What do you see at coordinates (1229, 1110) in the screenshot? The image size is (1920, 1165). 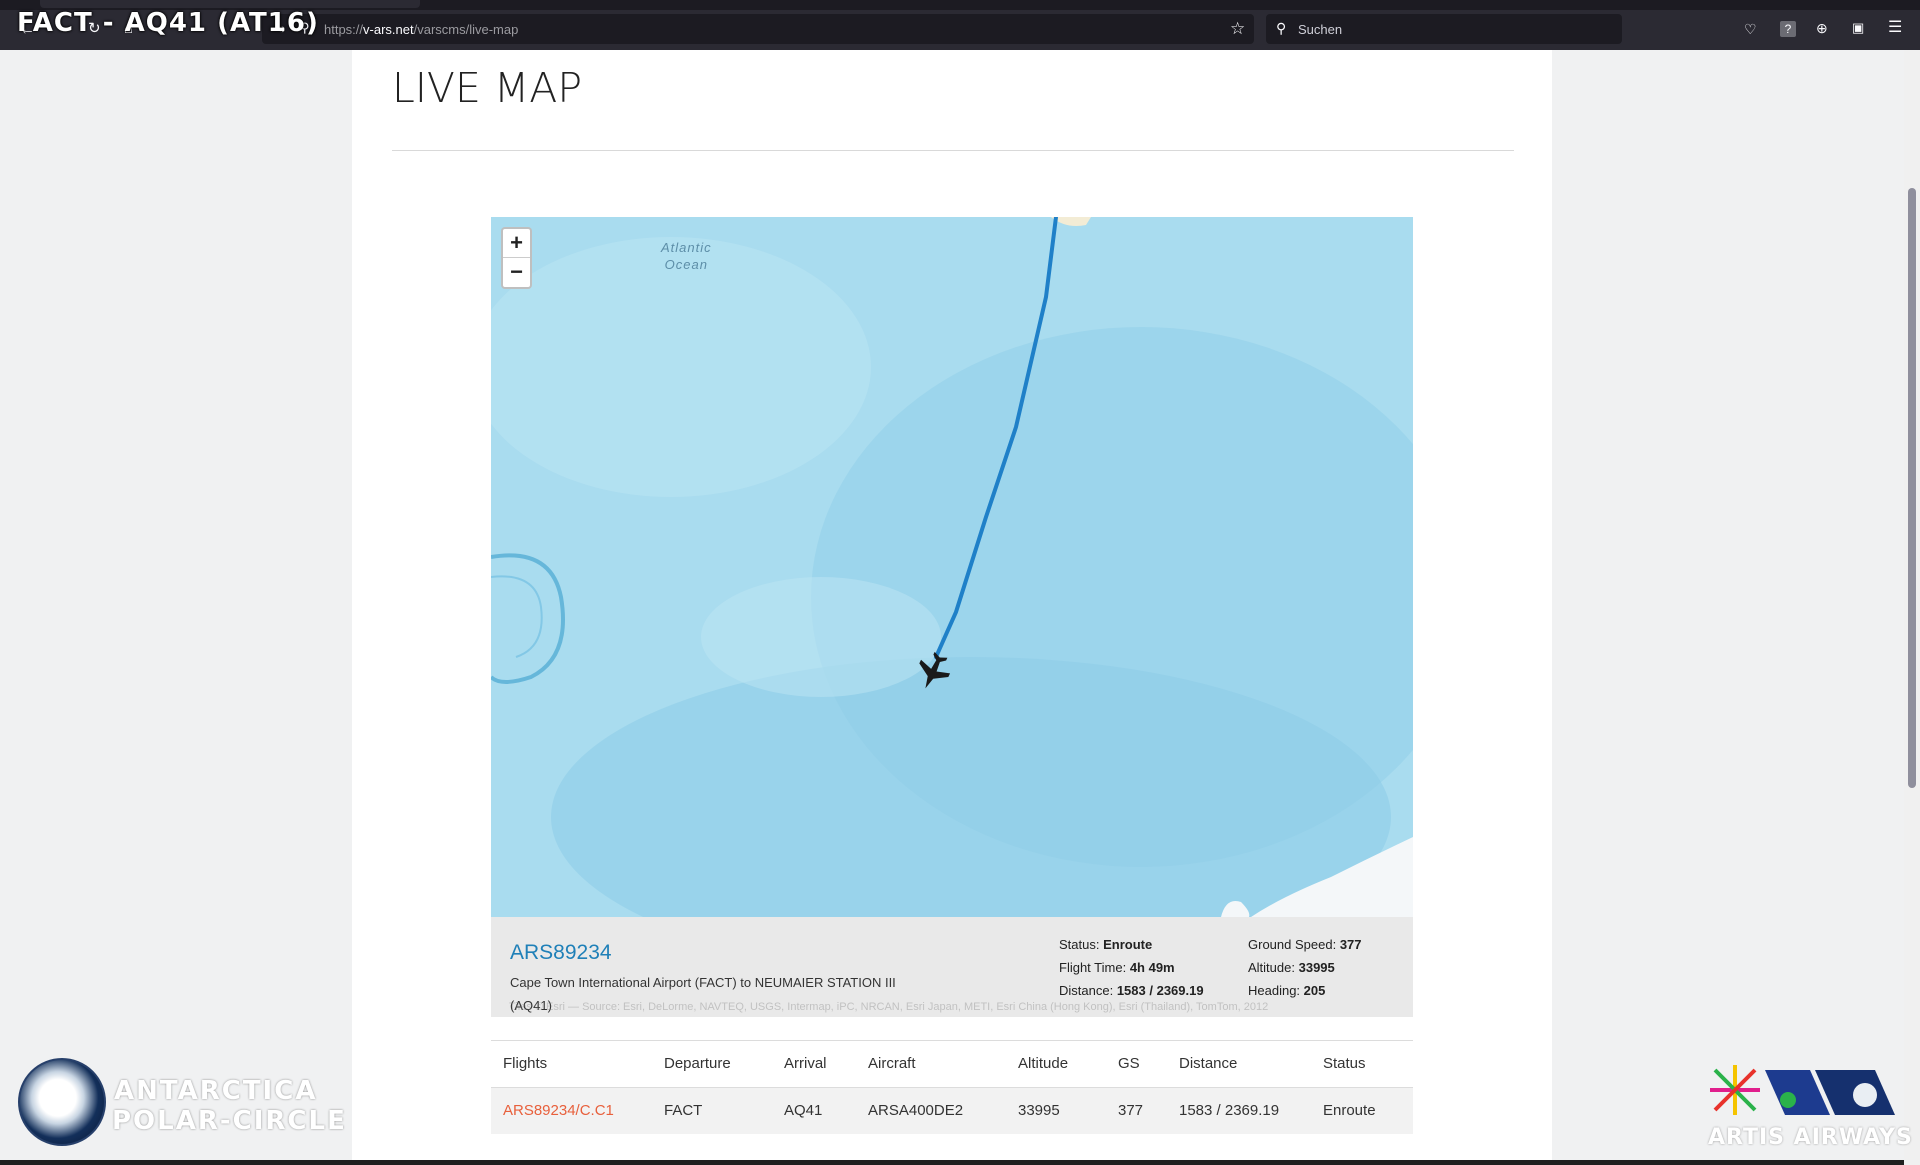 I see `distance-cell: 1583 / 2369.19` at bounding box center [1229, 1110].